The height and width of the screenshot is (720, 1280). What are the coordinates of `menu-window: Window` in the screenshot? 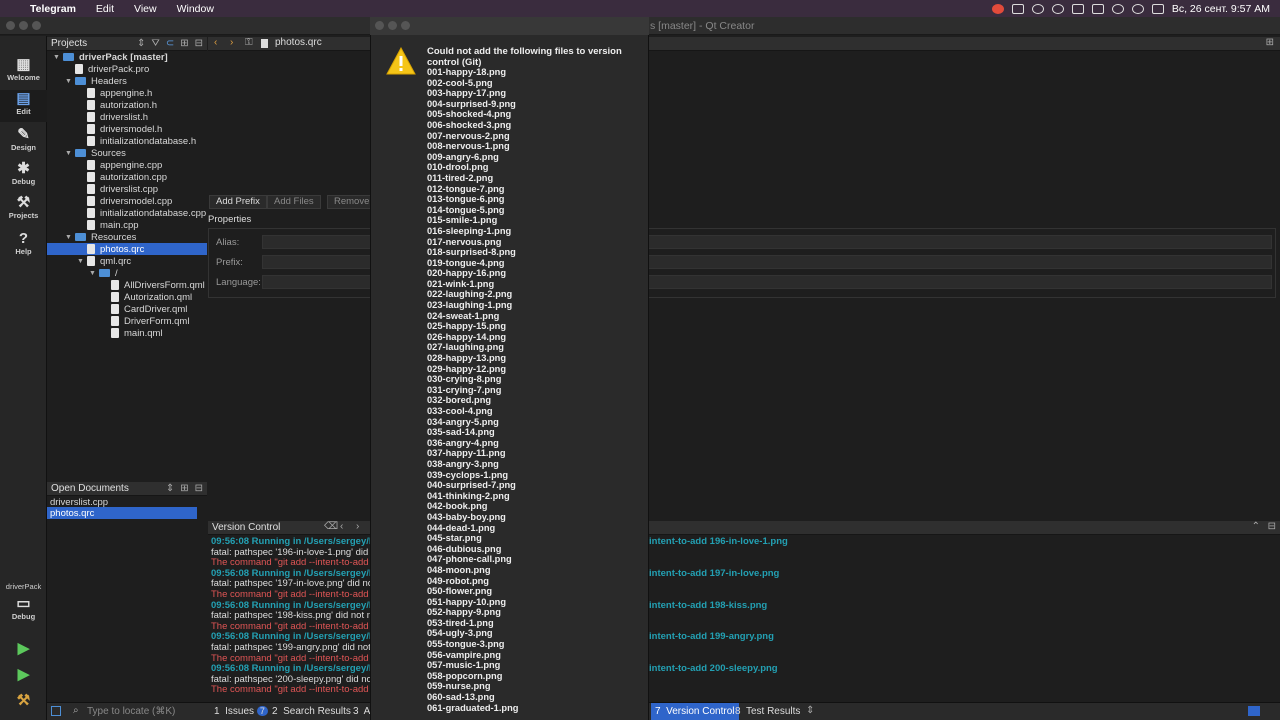 It's located at (195, 9).